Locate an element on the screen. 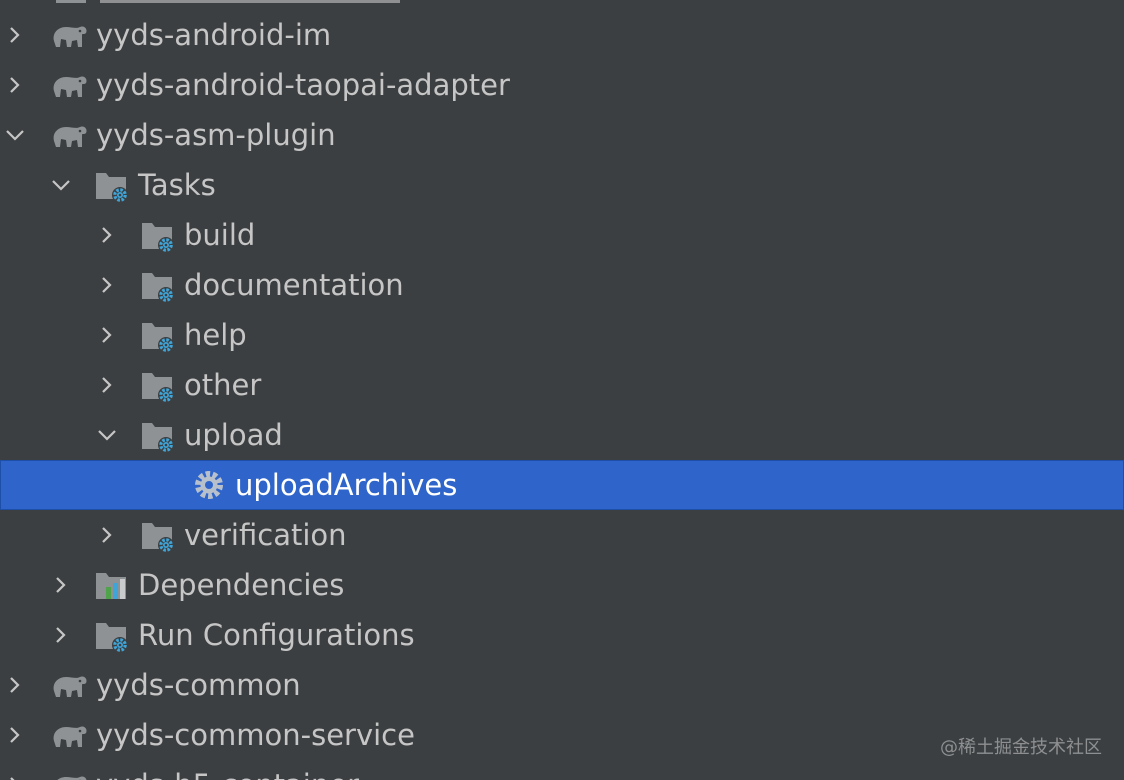 This screenshot has height=780, width=1124. tree-row-label: yyds-h5-container is located at coordinates (227, 770).